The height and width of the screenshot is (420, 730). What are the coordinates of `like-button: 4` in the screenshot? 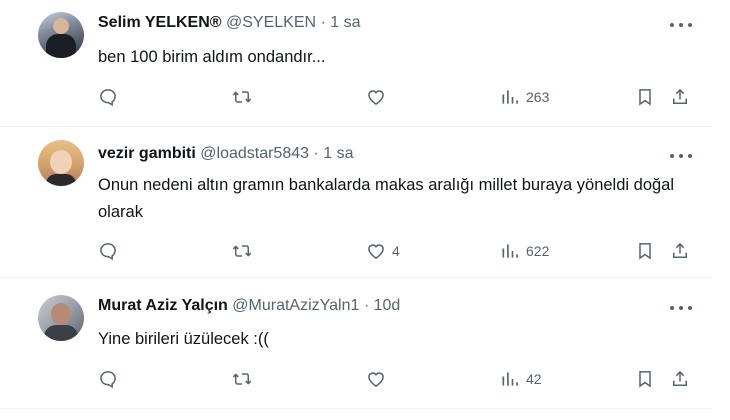 It's located at (383, 251).